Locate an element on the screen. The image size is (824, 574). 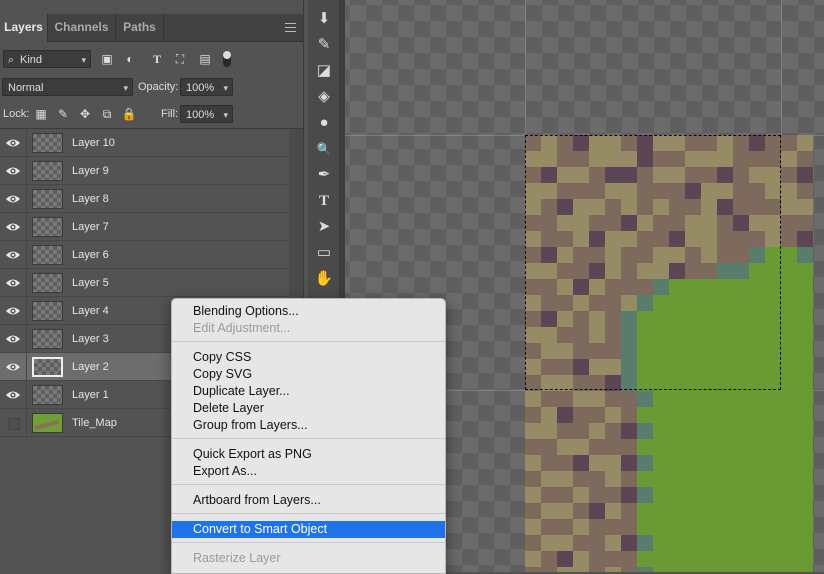
blur-tool-icon: ● is located at coordinates (324, 123).